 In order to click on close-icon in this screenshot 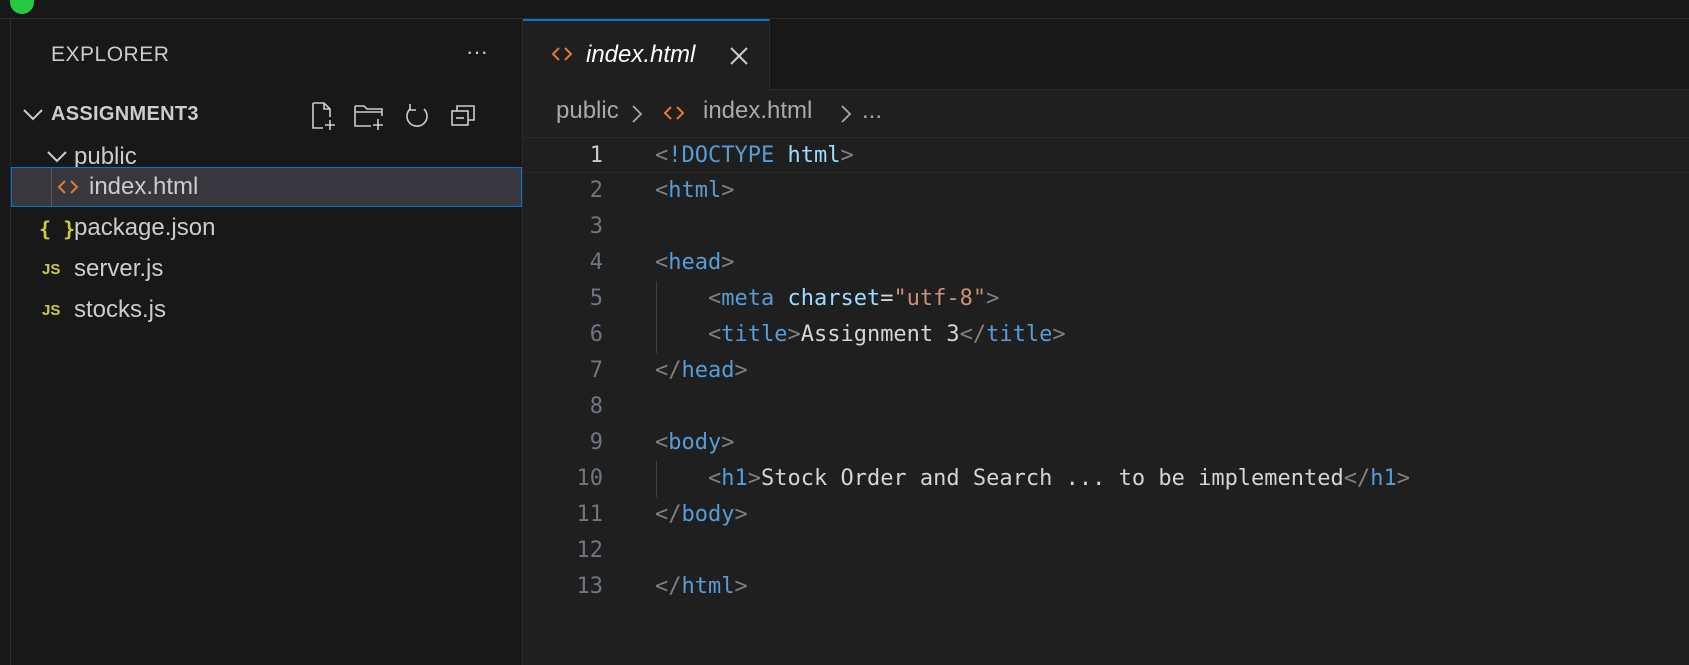, I will do `click(739, 56)`.